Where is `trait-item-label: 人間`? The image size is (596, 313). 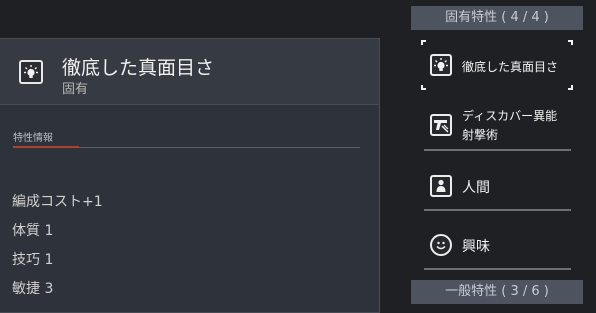 trait-item-label: 人間 is located at coordinates (476, 188).